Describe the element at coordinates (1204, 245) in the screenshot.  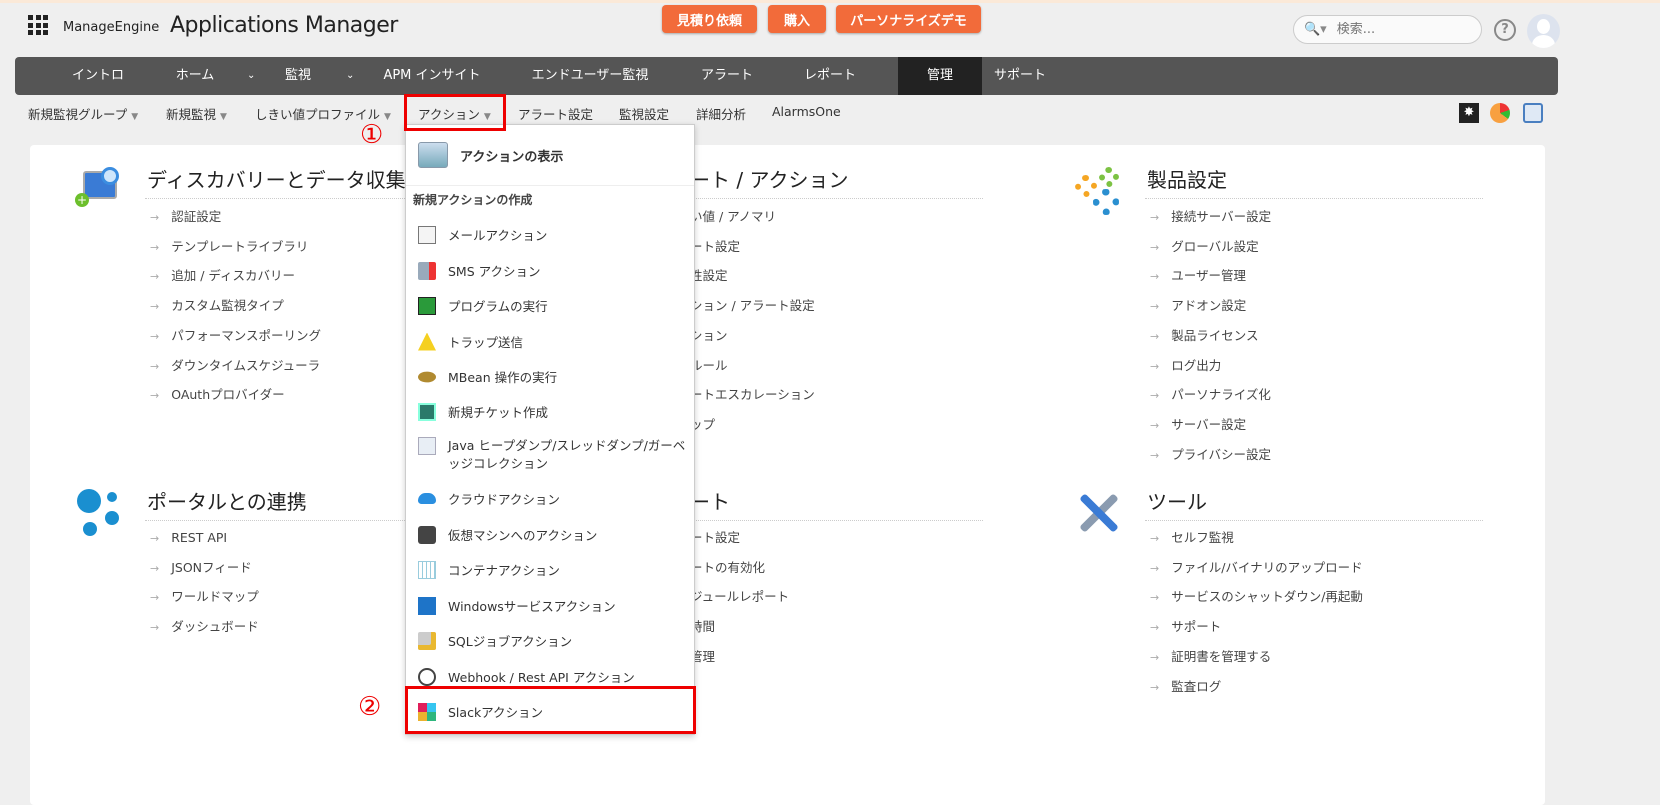
I see `menu-link: → グローバル設定` at that location.